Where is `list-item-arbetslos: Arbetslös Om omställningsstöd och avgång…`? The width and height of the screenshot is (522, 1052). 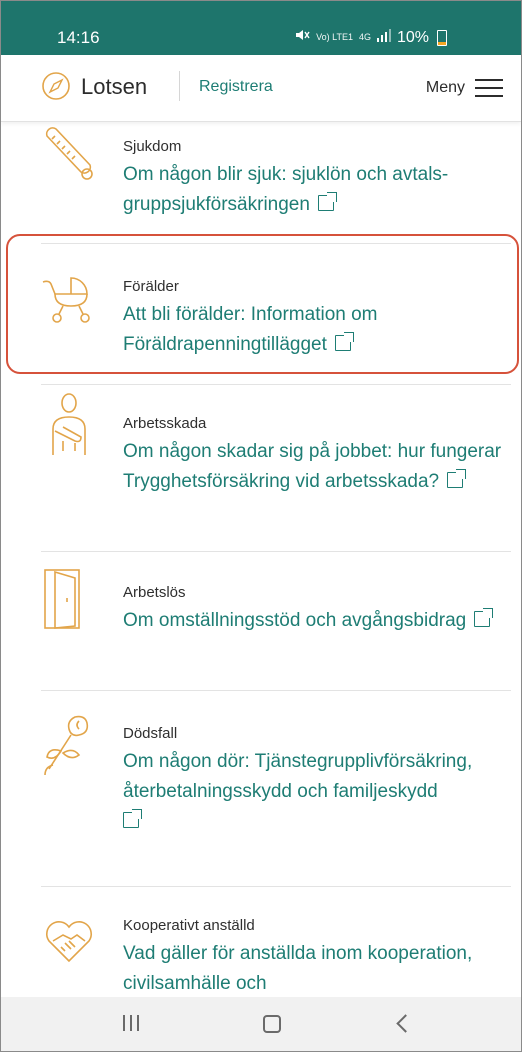
list-item-arbetslos: Arbetslös Om omställningsstöd och avgång… is located at coordinates (276, 627).